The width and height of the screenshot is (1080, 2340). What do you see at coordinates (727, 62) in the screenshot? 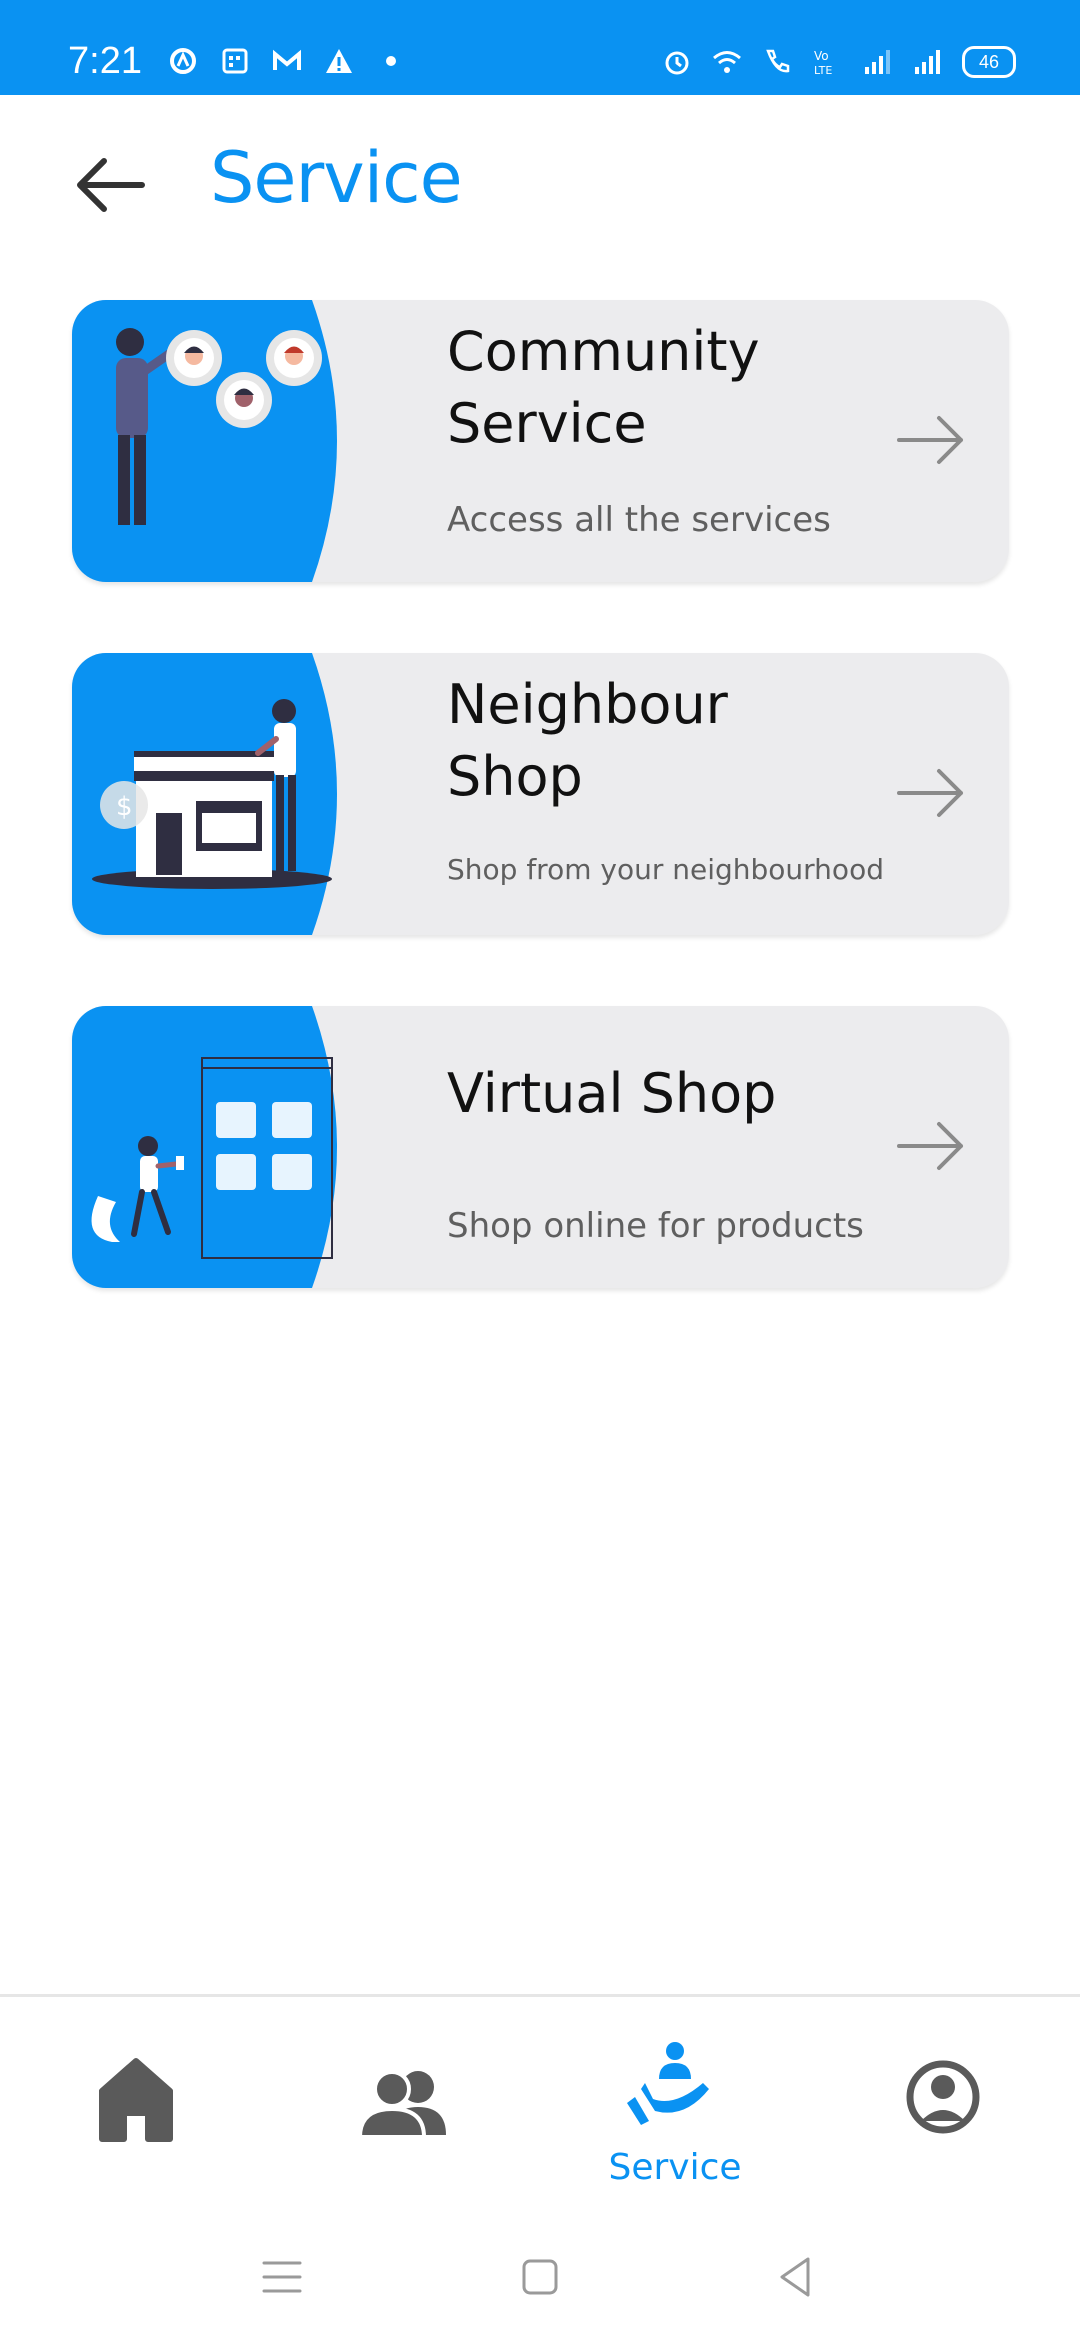
I see `wifi-icon` at bounding box center [727, 62].